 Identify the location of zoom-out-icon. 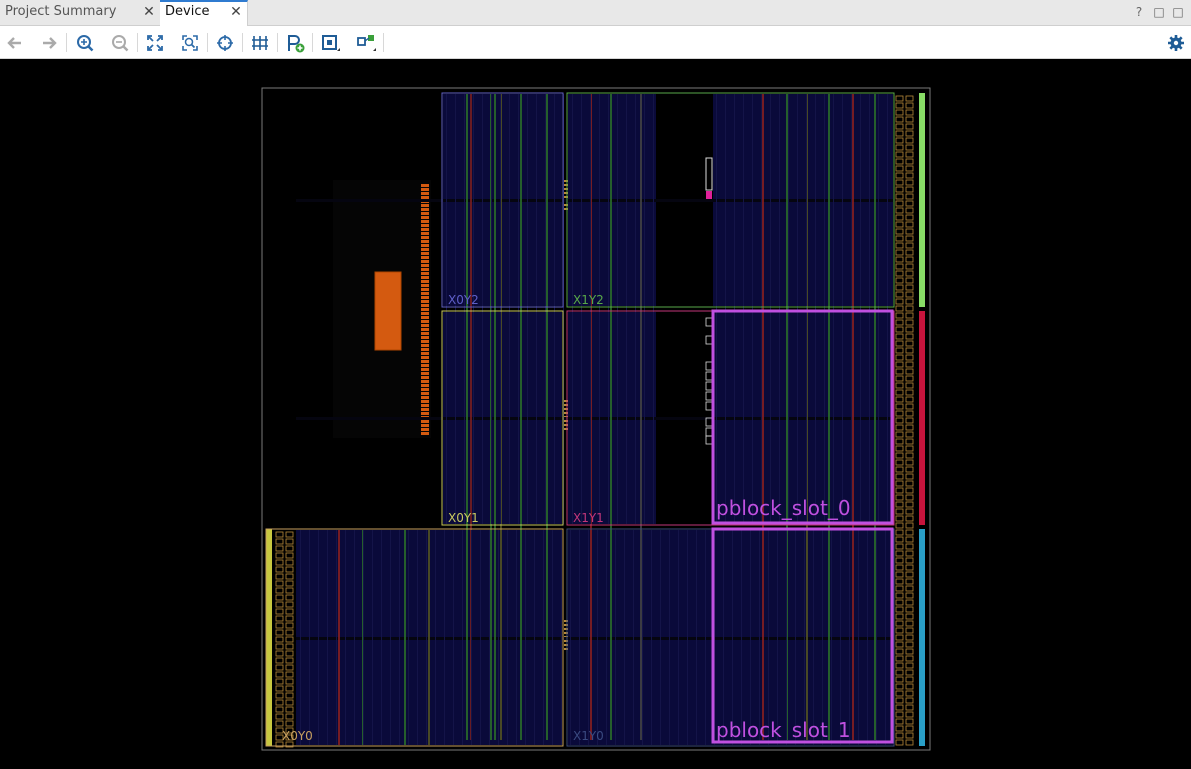
(120, 43).